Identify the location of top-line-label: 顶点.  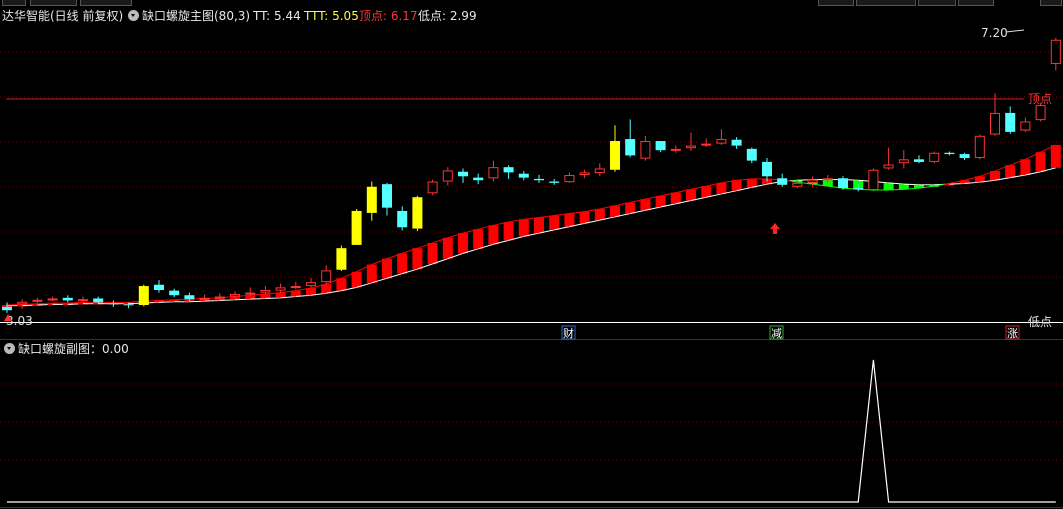
(1040, 99).